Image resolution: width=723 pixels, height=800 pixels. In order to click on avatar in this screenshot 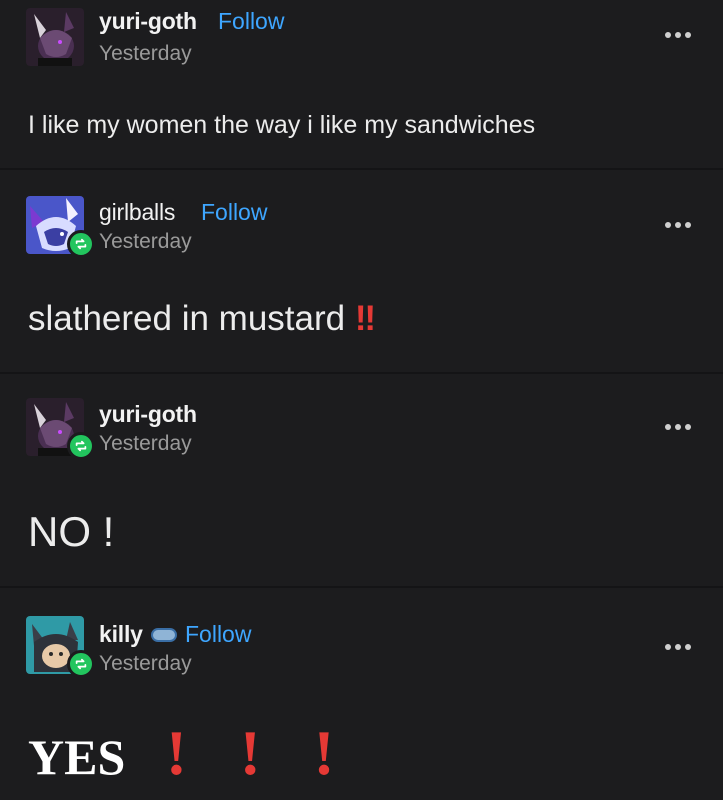, I will do `click(55, 37)`.